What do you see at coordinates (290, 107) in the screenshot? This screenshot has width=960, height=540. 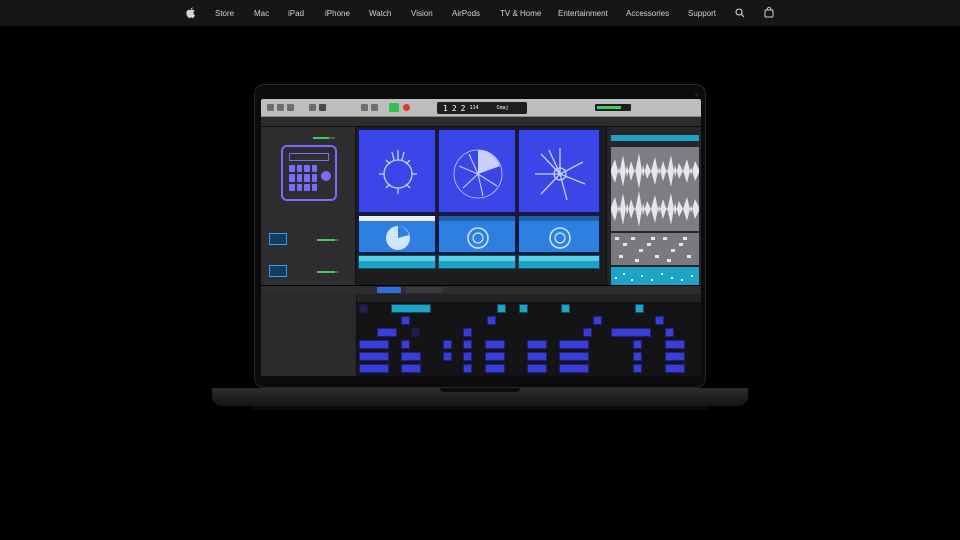 I see `toolbar-icon` at bounding box center [290, 107].